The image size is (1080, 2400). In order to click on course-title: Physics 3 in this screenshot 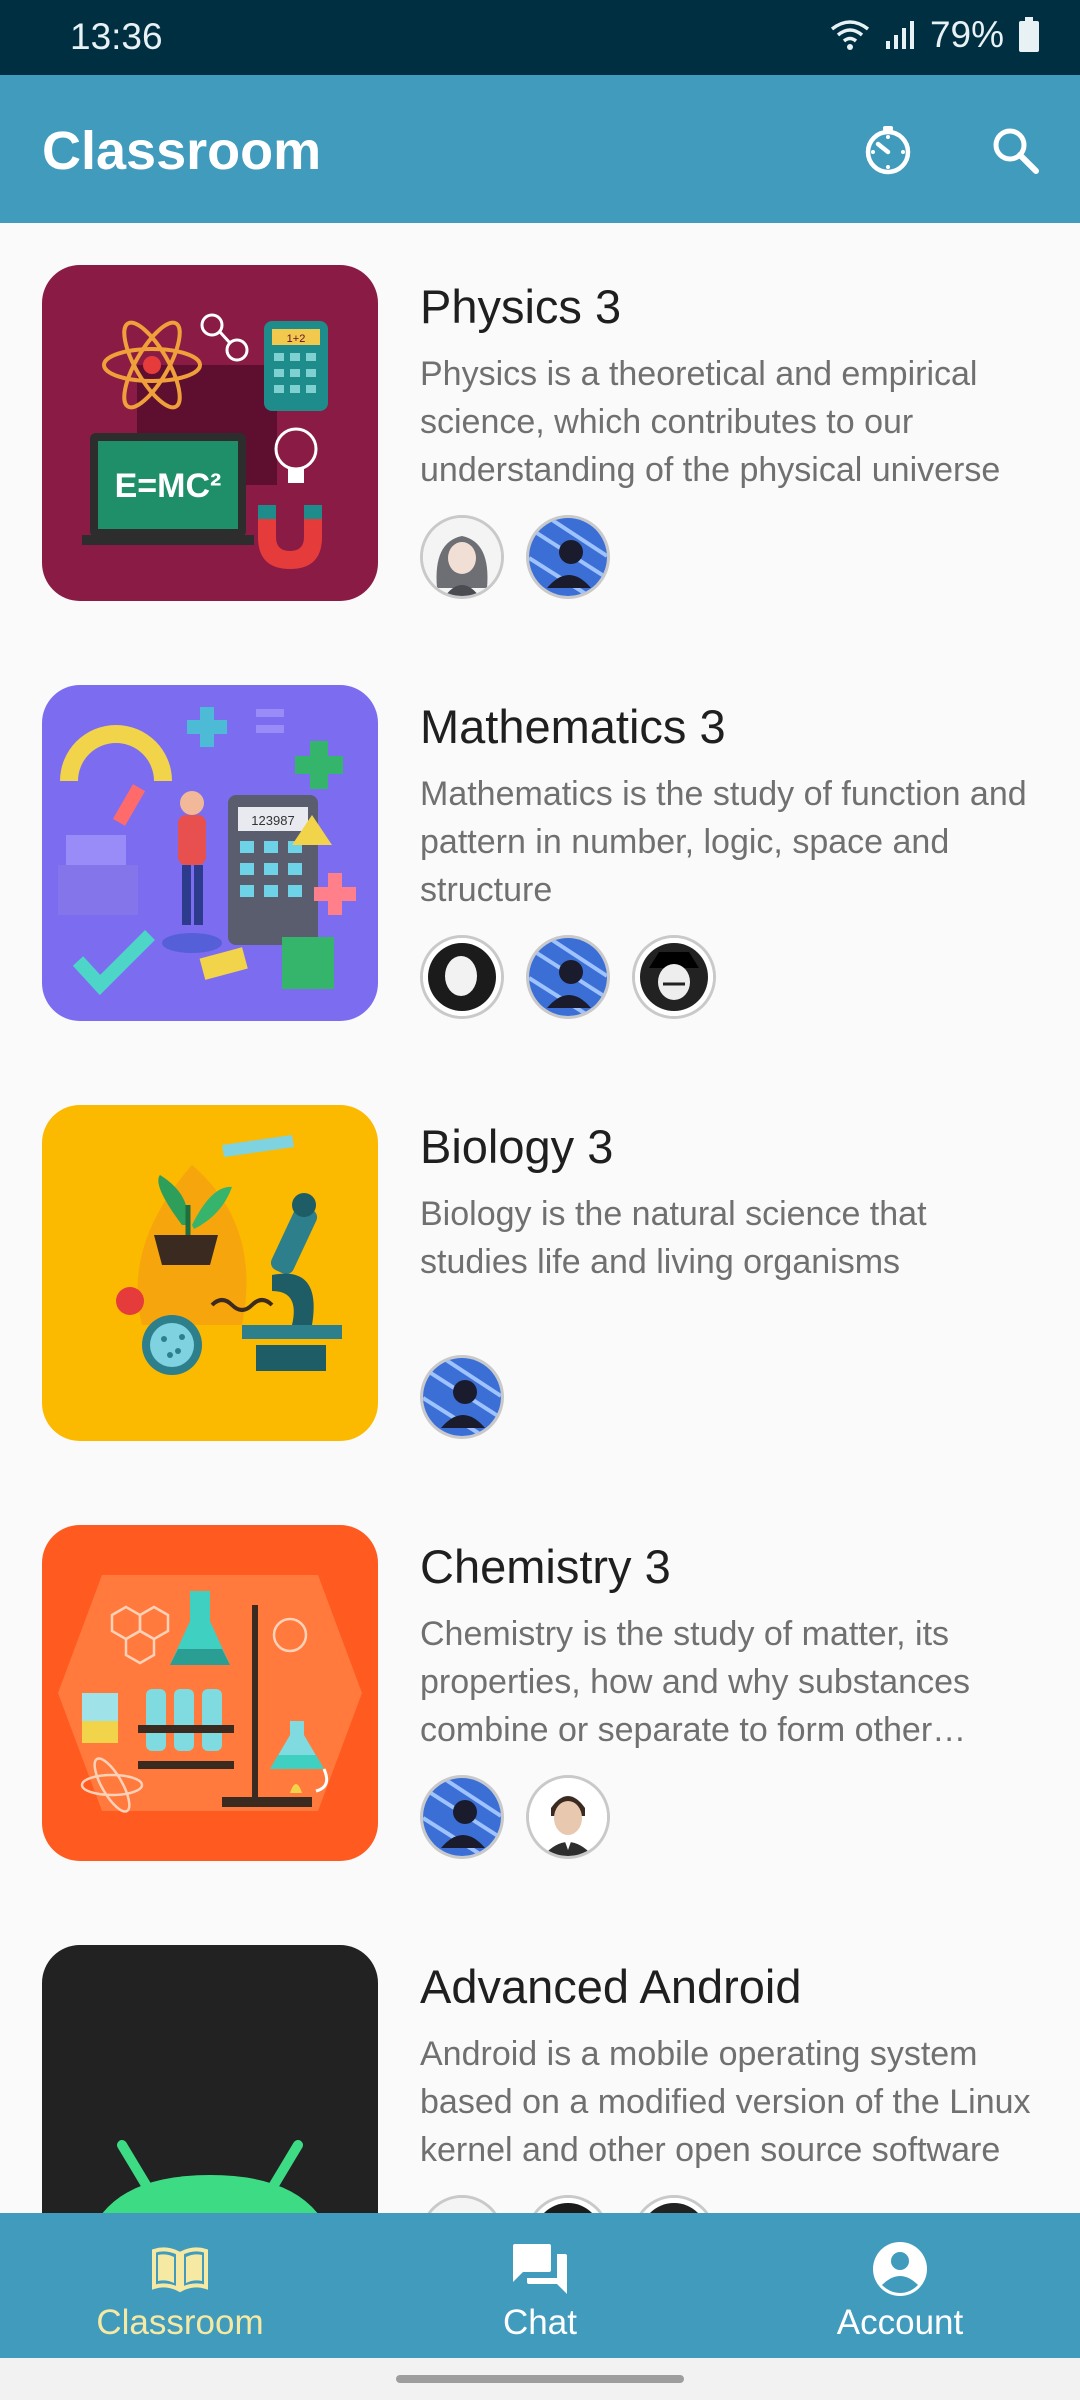, I will do `click(521, 306)`.